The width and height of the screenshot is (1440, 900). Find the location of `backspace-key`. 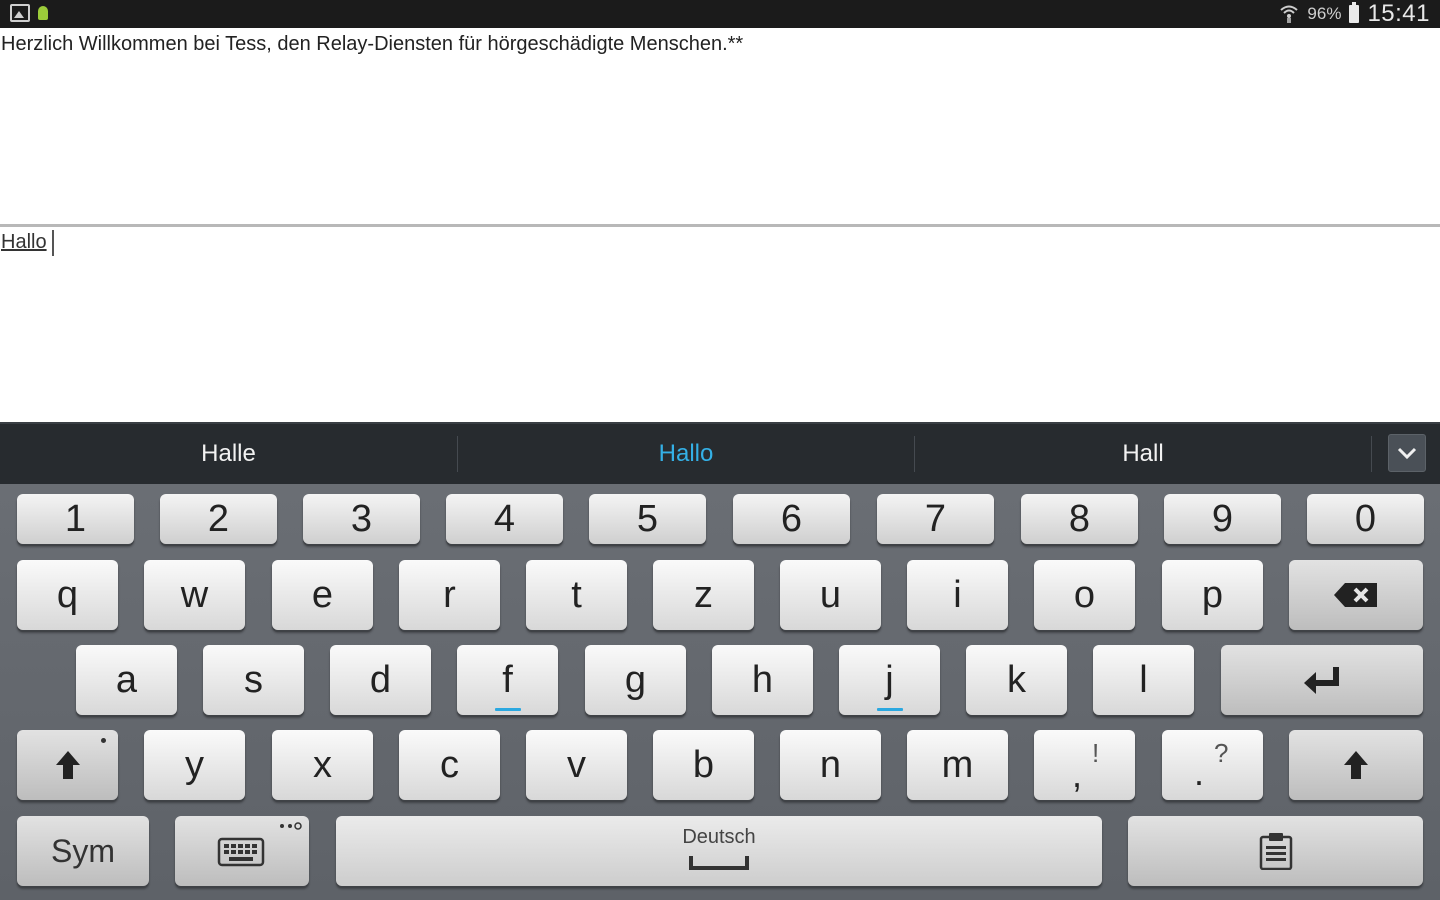

backspace-key is located at coordinates (1356, 595).